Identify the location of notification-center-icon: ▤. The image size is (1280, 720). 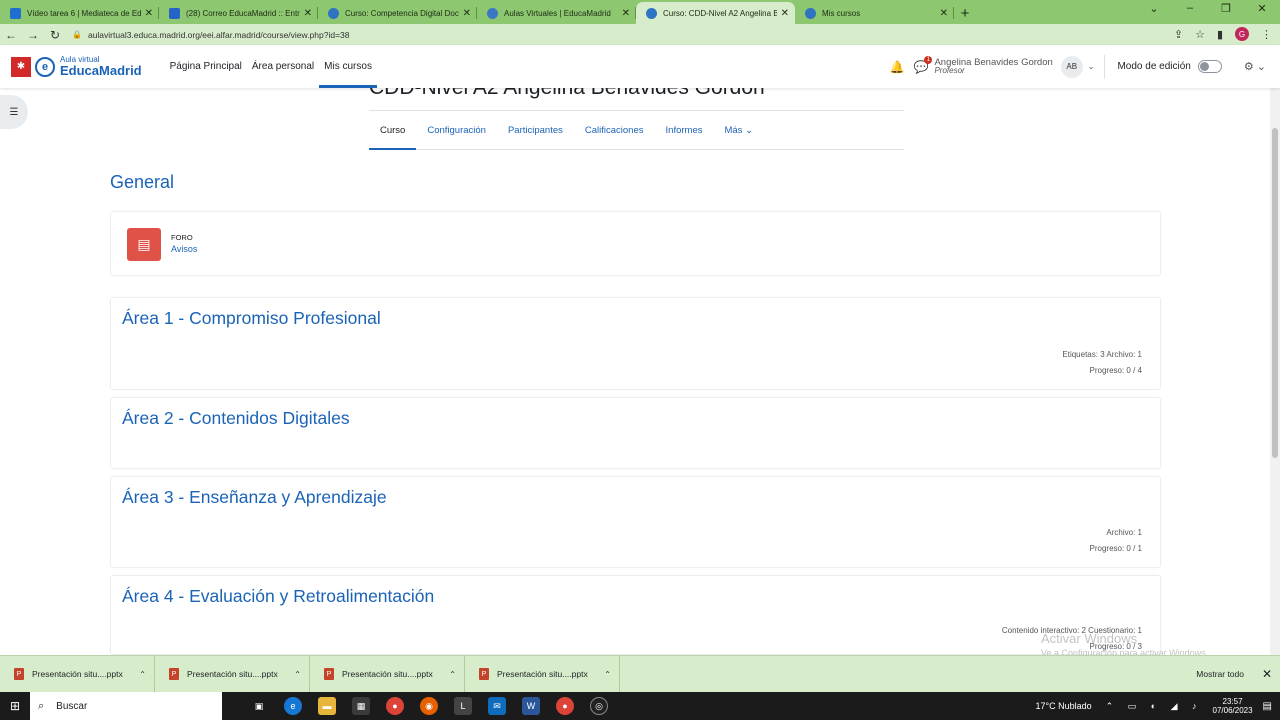
(1267, 706).